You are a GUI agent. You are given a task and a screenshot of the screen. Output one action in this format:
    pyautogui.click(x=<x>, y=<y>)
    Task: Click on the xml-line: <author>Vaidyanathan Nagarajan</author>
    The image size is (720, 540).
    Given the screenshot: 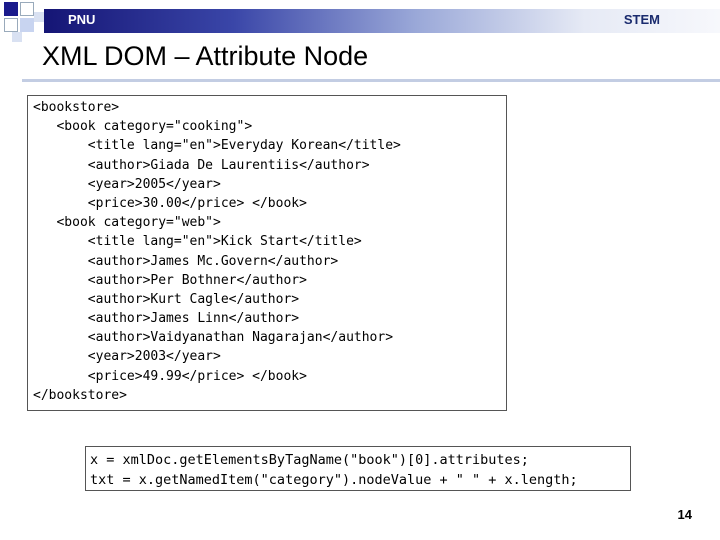 What is the action you would take?
    pyautogui.click(x=213, y=338)
    